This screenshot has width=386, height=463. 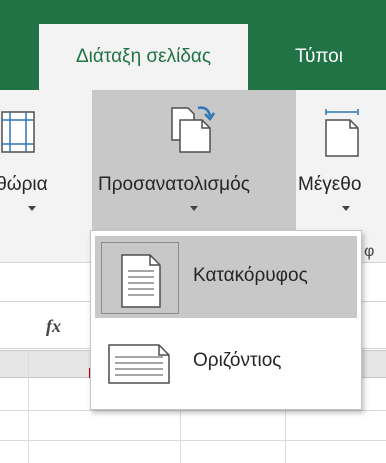 What do you see at coordinates (140, 363) in the screenshot?
I see `landscape-page-icon` at bounding box center [140, 363].